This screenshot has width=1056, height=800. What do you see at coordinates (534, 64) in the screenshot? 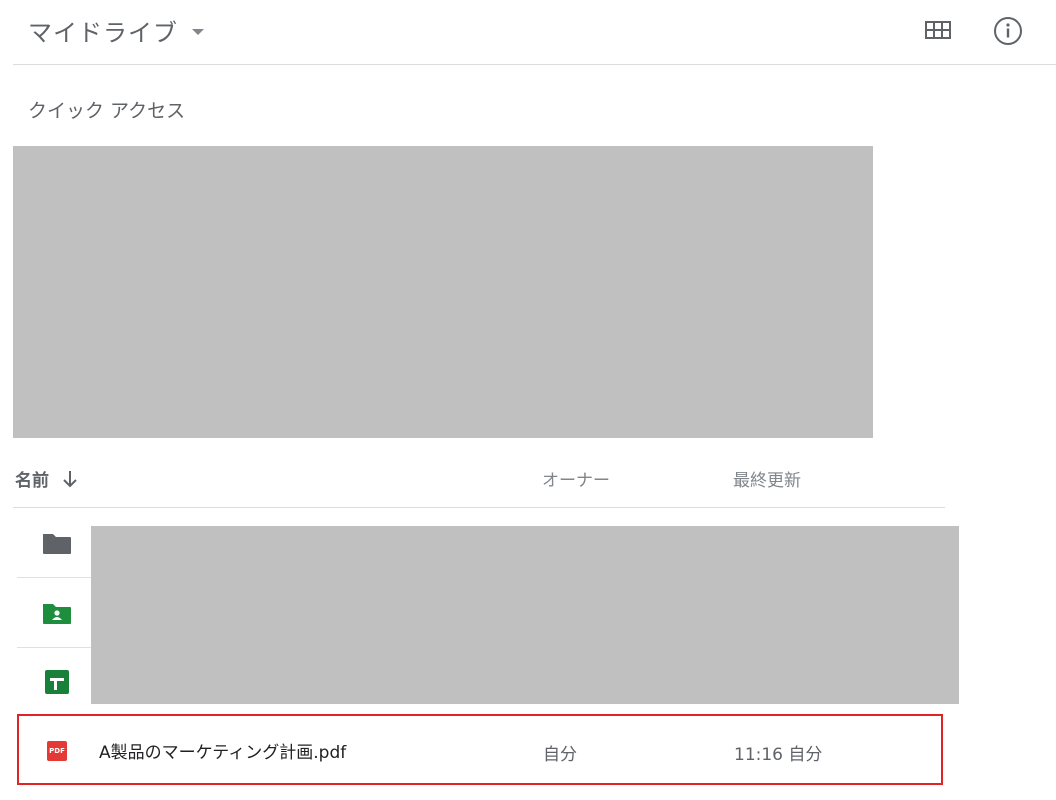
I see `header-divider` at bounding box center [534, 64].